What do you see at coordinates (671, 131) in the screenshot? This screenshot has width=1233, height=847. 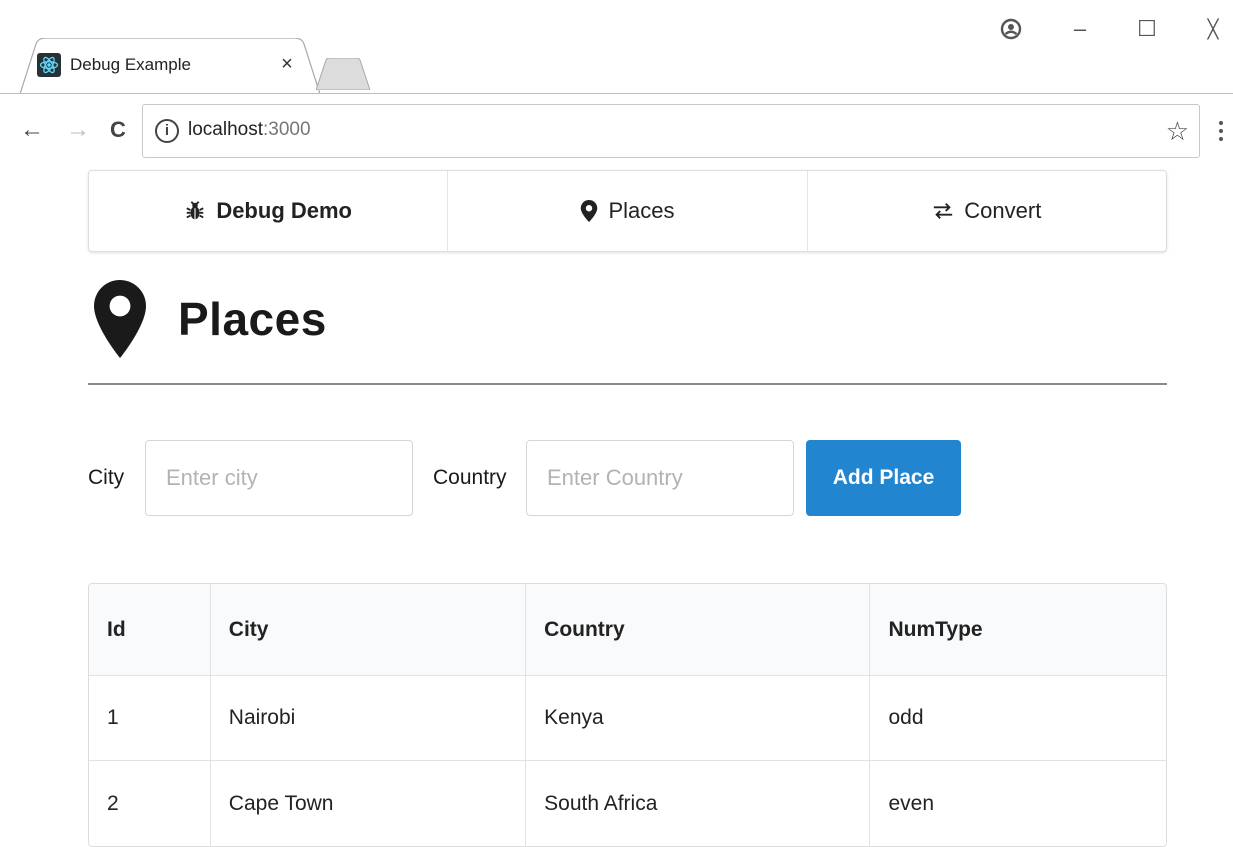 I see `address-bar: i localhost:3000 ☆` at bounding box center [671, 131].